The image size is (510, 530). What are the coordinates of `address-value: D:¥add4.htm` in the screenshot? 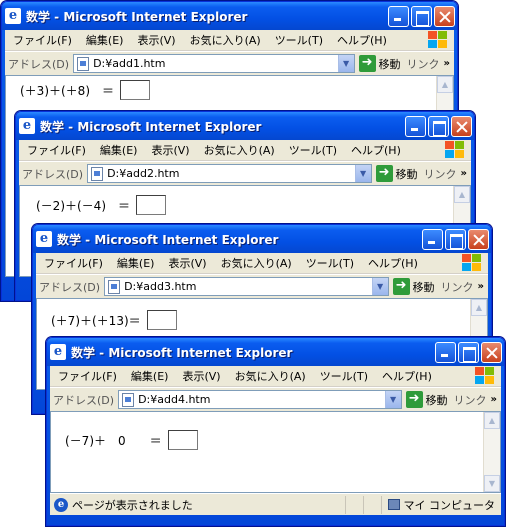 It's located at (261, 399).